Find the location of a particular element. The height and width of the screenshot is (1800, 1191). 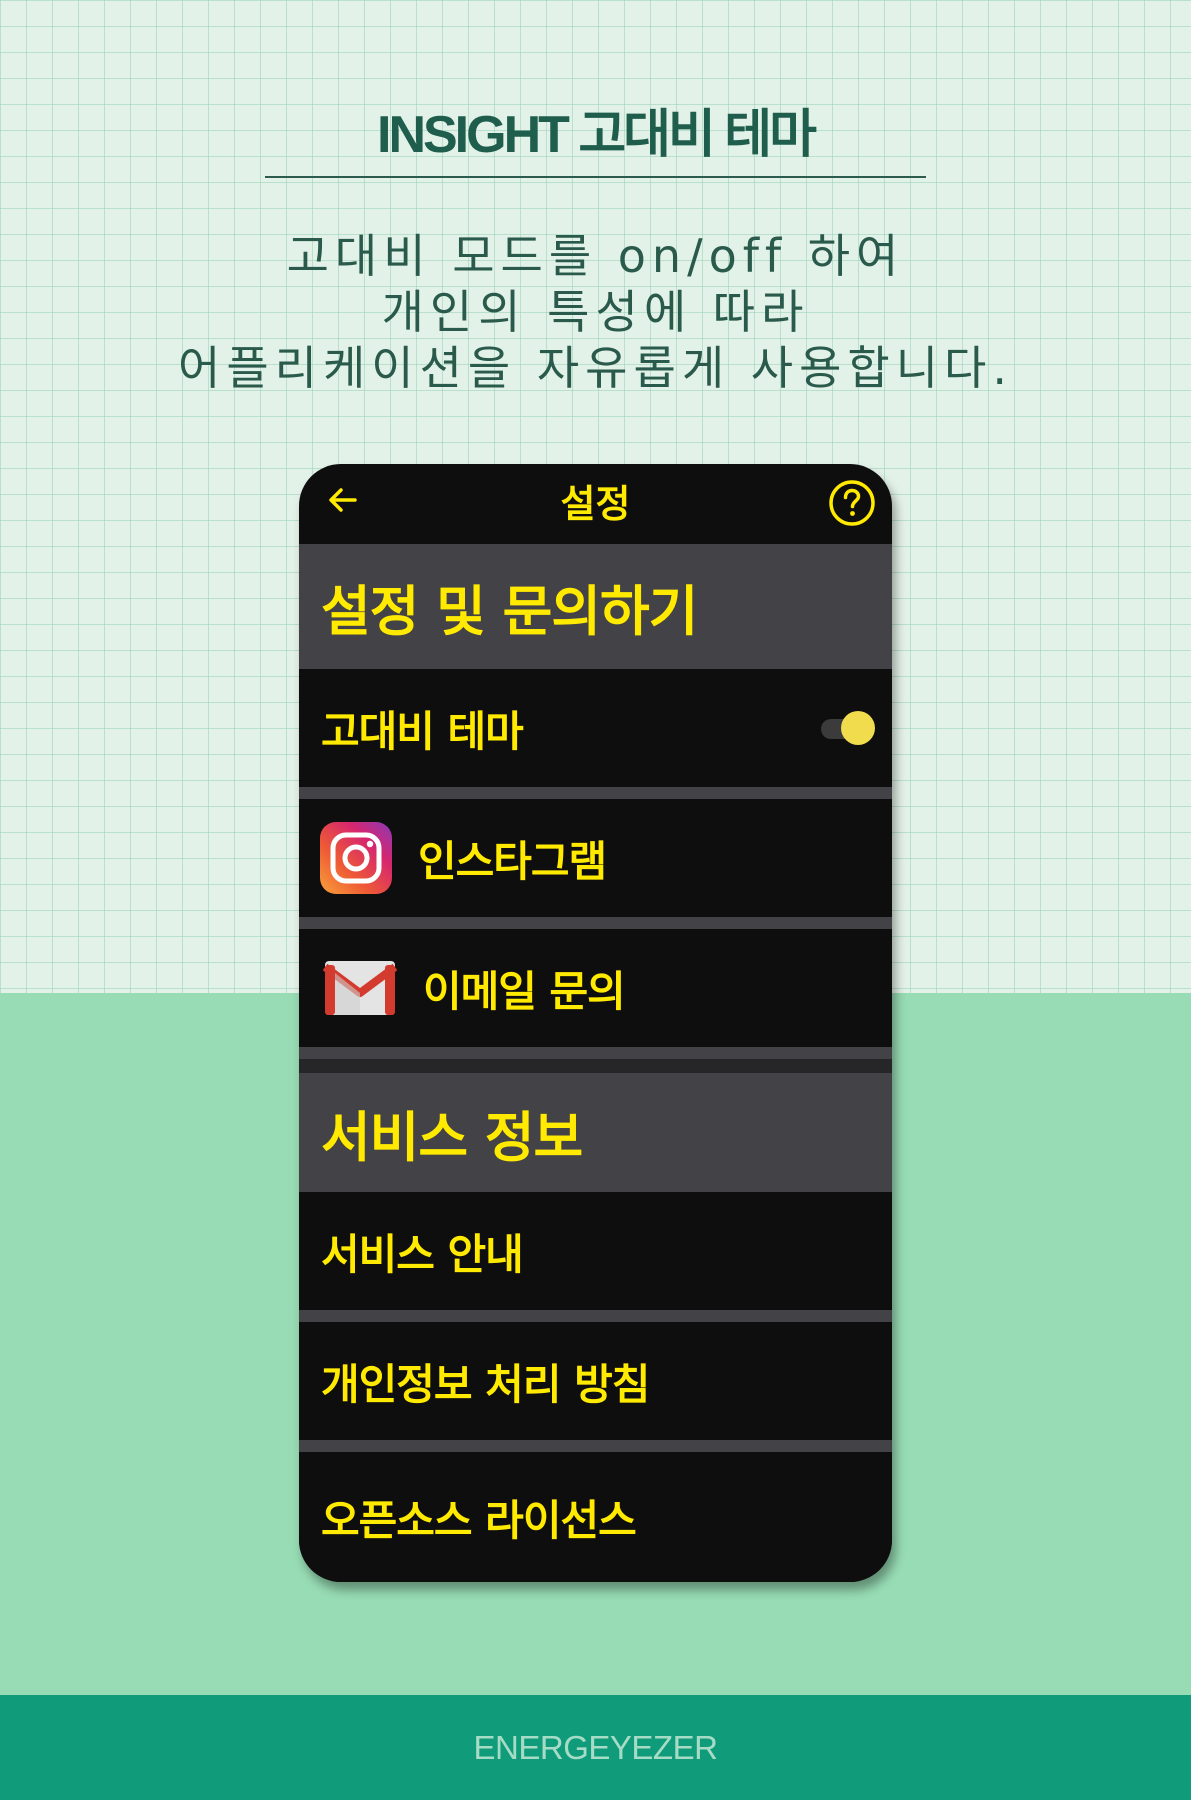

section-header-service-info: 서비스 정보 is located at coordinates (595, 1132).